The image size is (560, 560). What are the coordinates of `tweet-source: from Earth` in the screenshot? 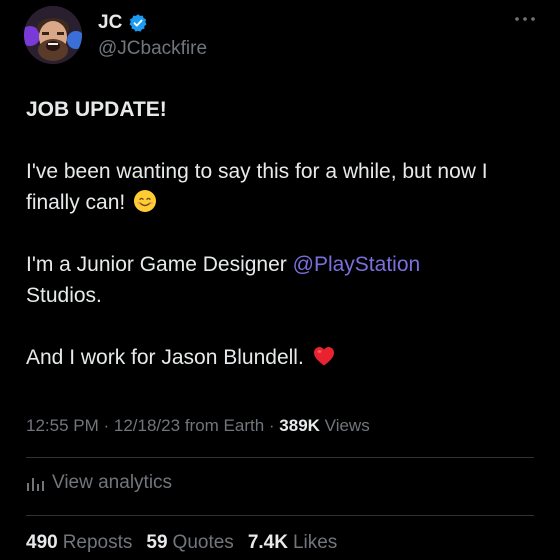 It's located at (224, 425).